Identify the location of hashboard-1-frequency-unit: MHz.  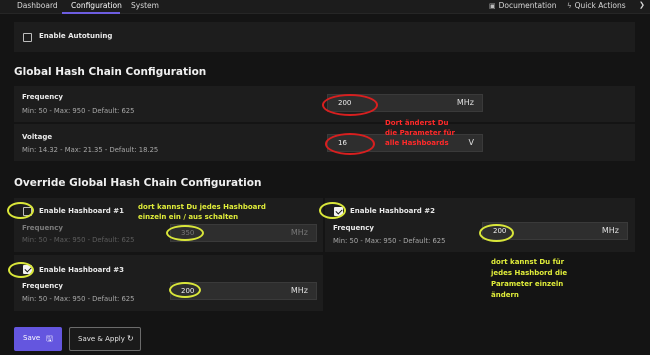
(299, 232).